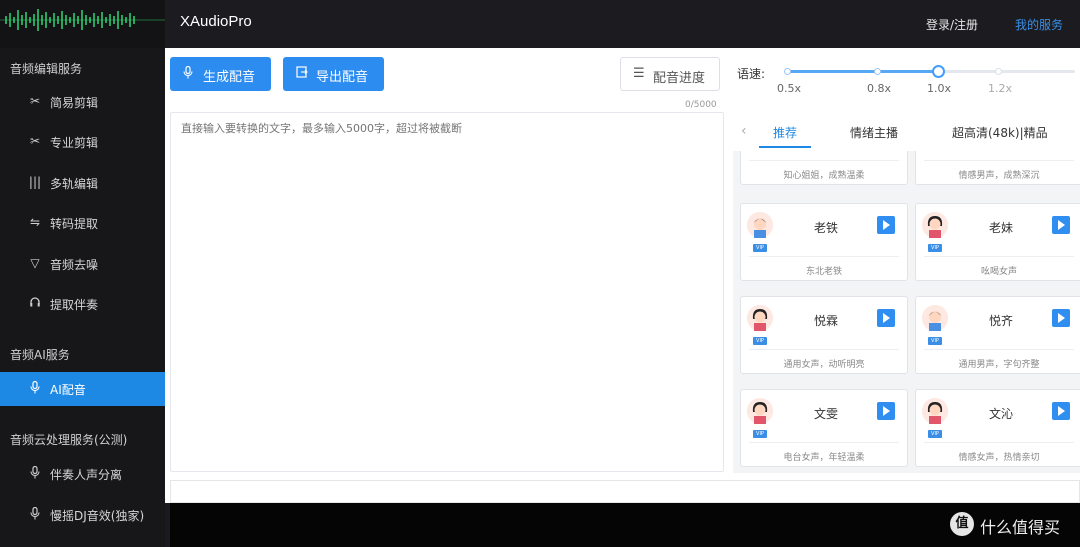 This screenshot has height=547, width=1080. I want to click on sidebar-group-title: 音频编辑服务, so click(46, 69).